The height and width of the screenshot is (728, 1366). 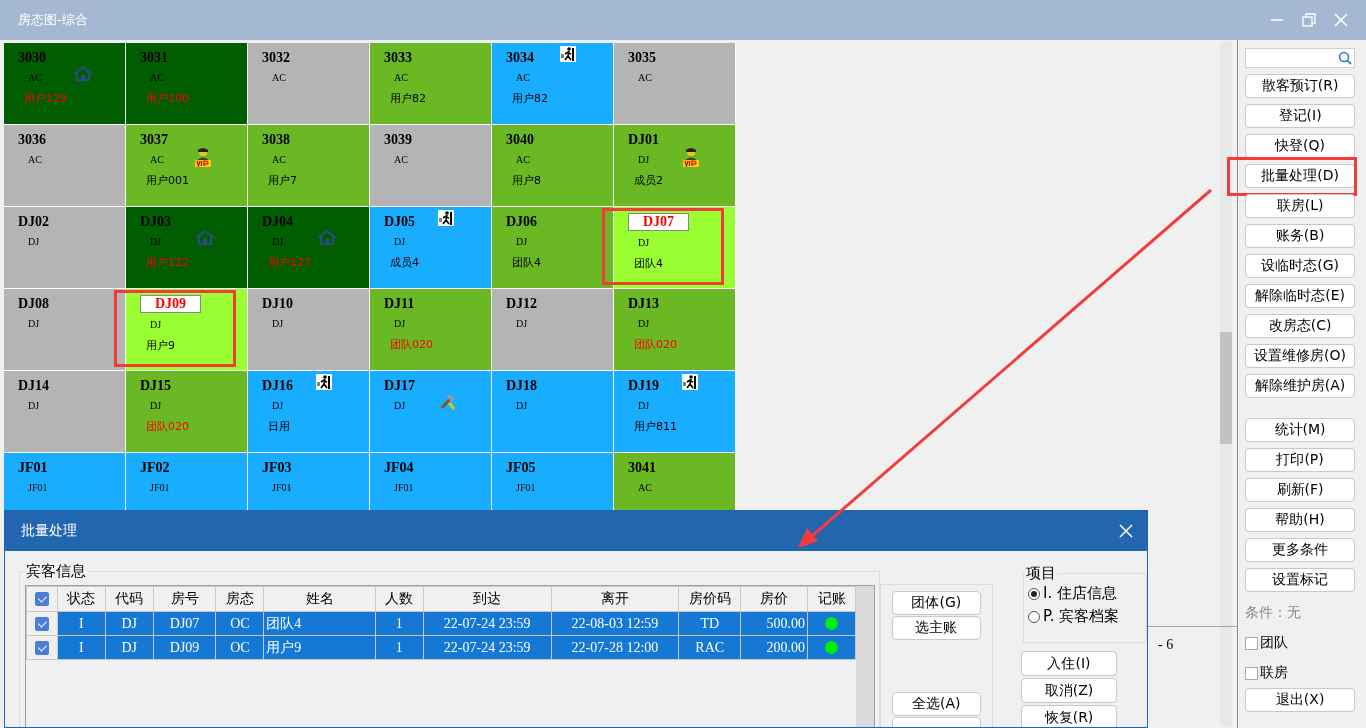 What do you see at coordinates (553, 330) in the screenshot?
I see `room-tile: DJ12 DJ` at bounding box center [553, 330].